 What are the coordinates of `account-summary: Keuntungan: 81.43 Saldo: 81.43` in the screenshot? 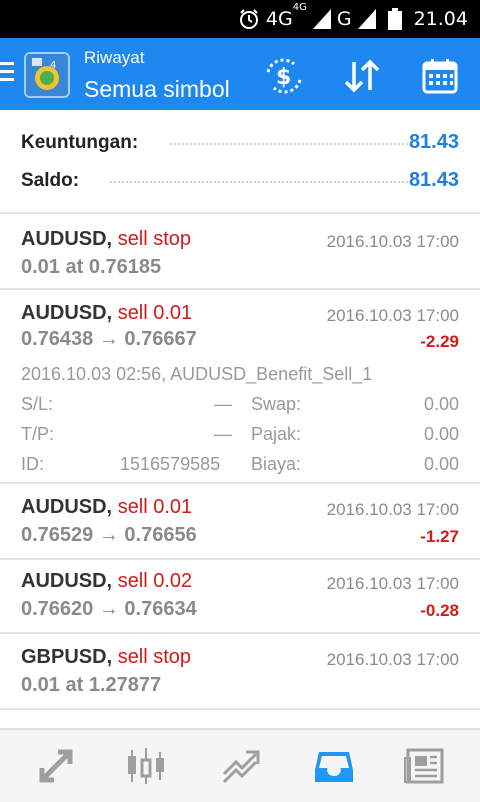 It's located at (240, 160).